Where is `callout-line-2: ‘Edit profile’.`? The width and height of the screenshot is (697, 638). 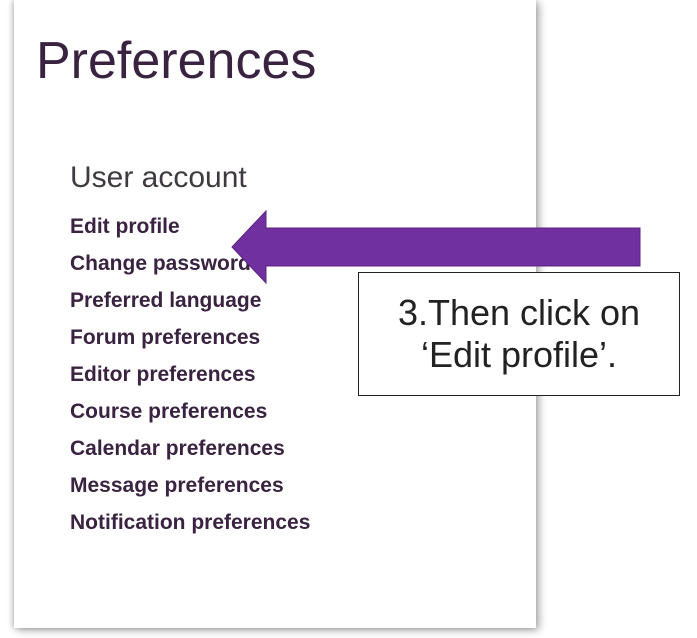
callout-line-2: ‘Edit profile’. is located at coordinates (519, 354).